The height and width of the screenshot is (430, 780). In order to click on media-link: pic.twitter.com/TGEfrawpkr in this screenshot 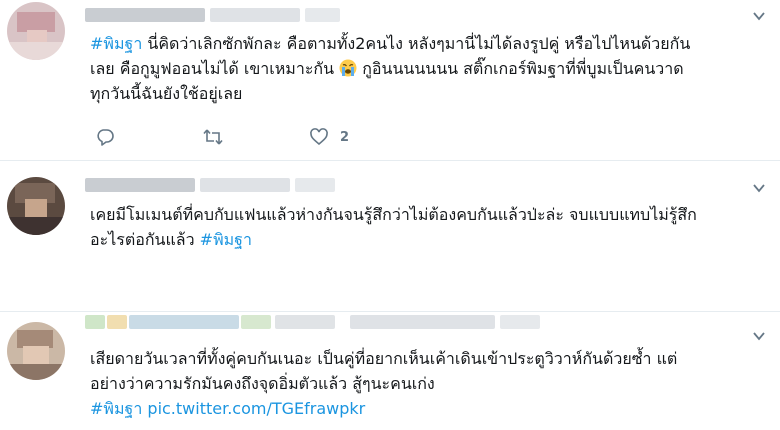, I will do `click(256, 408)`.